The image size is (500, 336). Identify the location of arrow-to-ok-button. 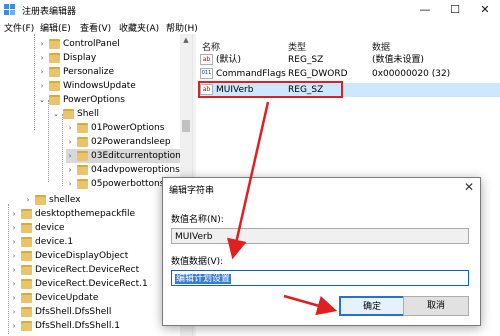
(310, 305).